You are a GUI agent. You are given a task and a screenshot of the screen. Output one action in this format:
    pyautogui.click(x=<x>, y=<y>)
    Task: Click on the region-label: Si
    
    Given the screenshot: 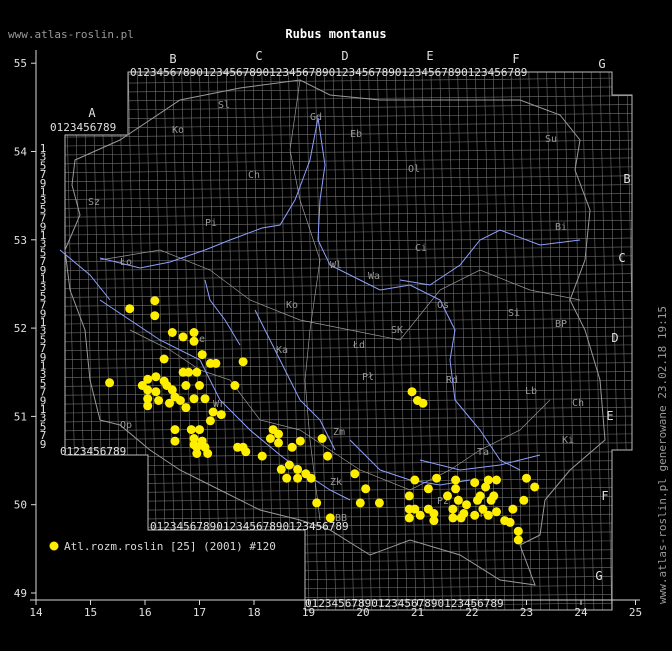 What is the action you would take?
    pyautogui.click(x=514, y=313)
    